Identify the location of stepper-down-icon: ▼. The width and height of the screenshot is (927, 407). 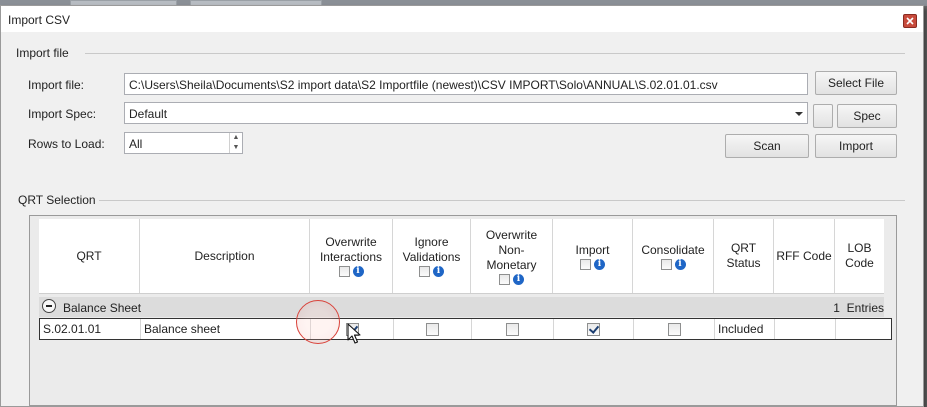
(236, 148).